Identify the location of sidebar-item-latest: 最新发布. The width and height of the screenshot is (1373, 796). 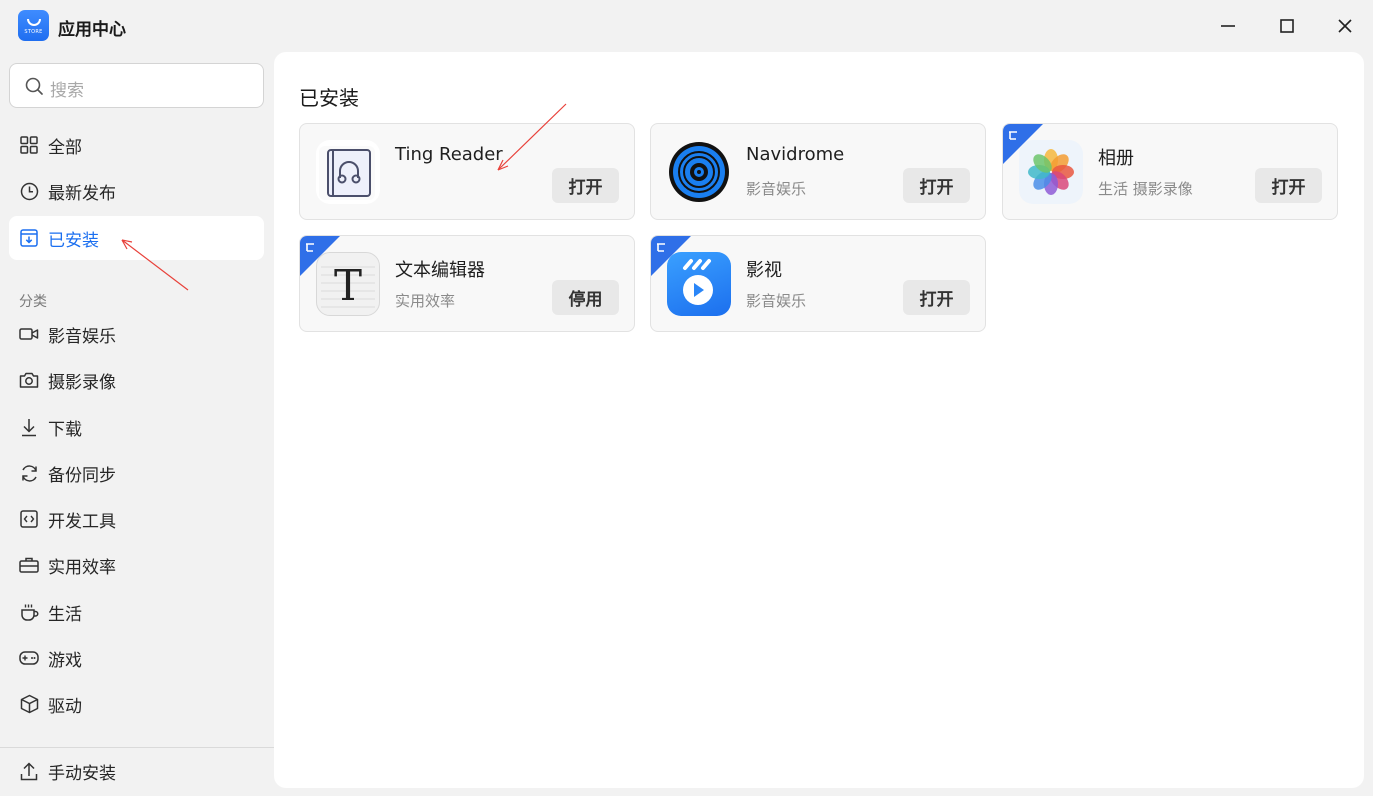
(136, 191).